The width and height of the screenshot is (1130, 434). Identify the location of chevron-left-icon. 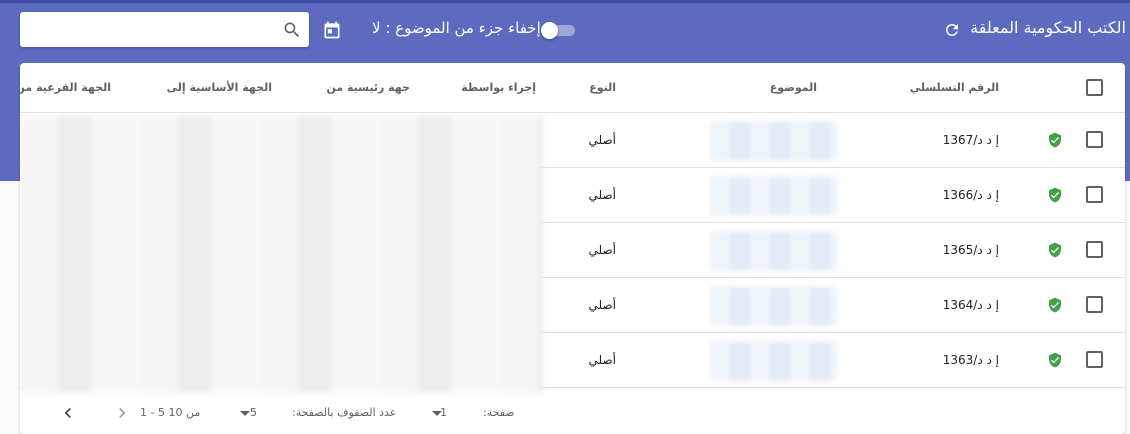
(68, 413).